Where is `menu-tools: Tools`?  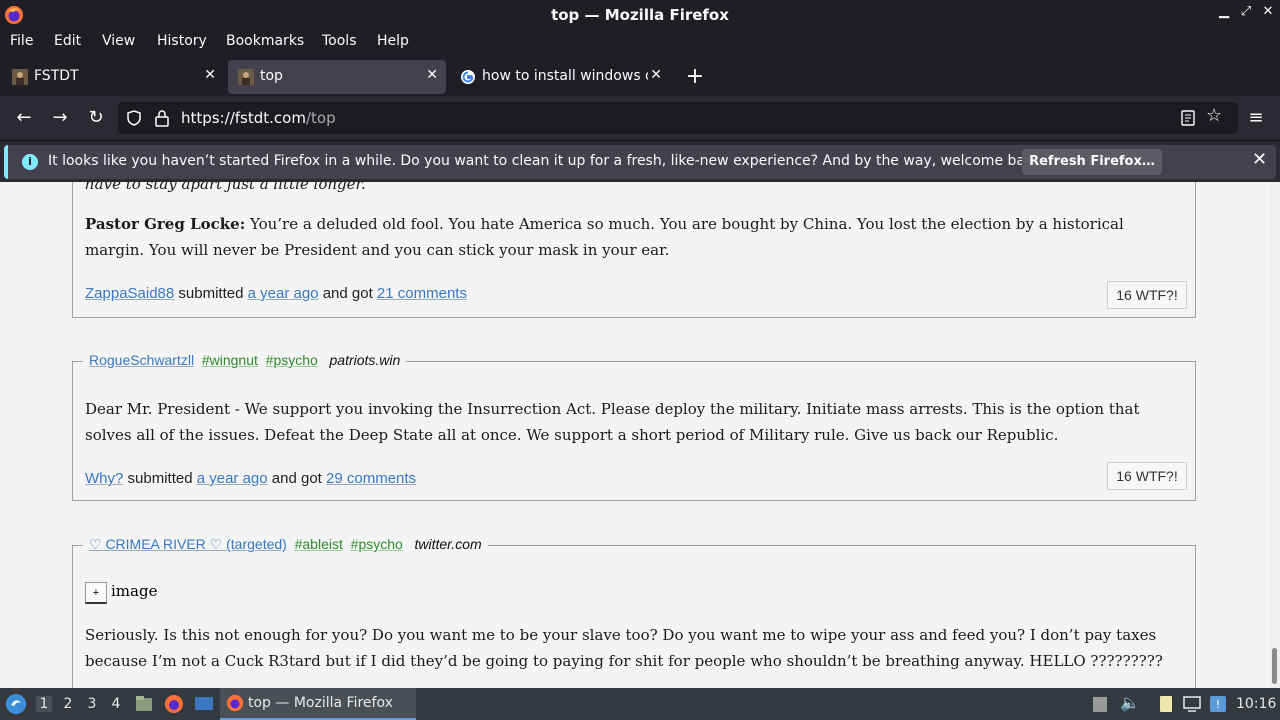
menu-tools: Tools is located at coordinates (339, 41).